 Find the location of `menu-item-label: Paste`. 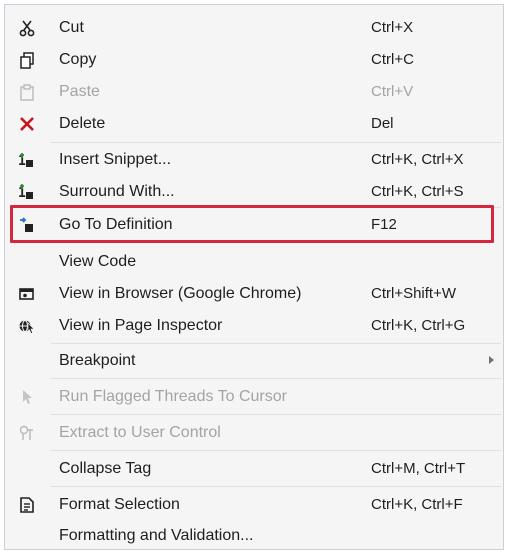

menu-item-label: Paste is located at coordinates (79, 91).